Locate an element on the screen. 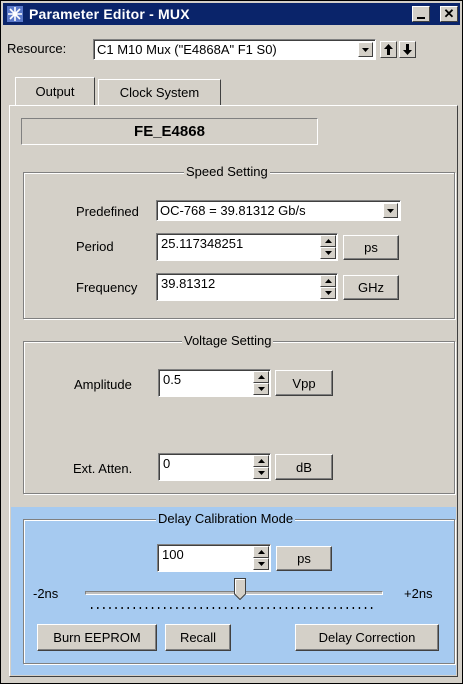 The width and height of the screenshot is (465, 686). minimize-button is located at coordinates (421, 14).